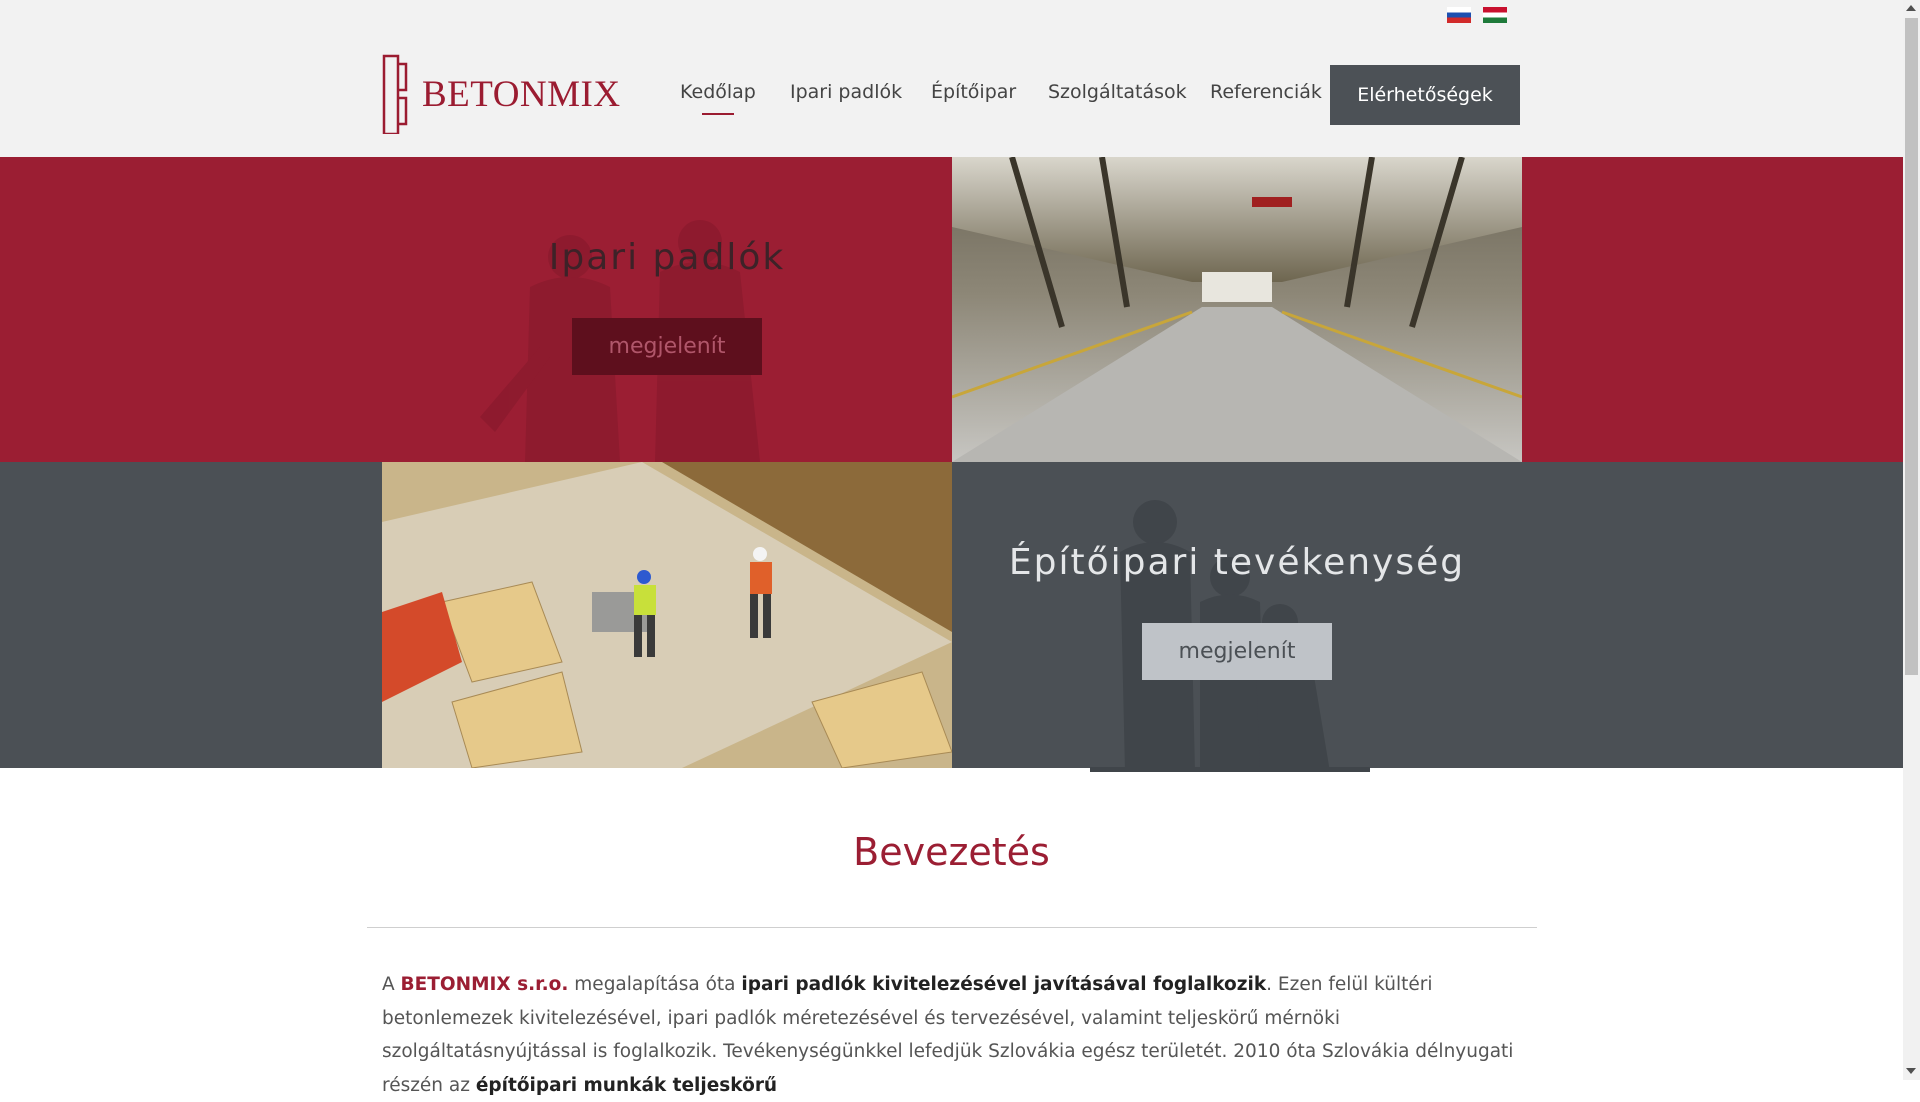 This screenshot has width=1920, height=1102. What do you see at coordinates (718, 92) in the screenshot?
I see `nav-item-home: Kedőlap` at bounding box center [718, 92].